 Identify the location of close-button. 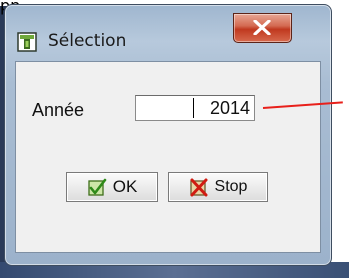
(262, 28).